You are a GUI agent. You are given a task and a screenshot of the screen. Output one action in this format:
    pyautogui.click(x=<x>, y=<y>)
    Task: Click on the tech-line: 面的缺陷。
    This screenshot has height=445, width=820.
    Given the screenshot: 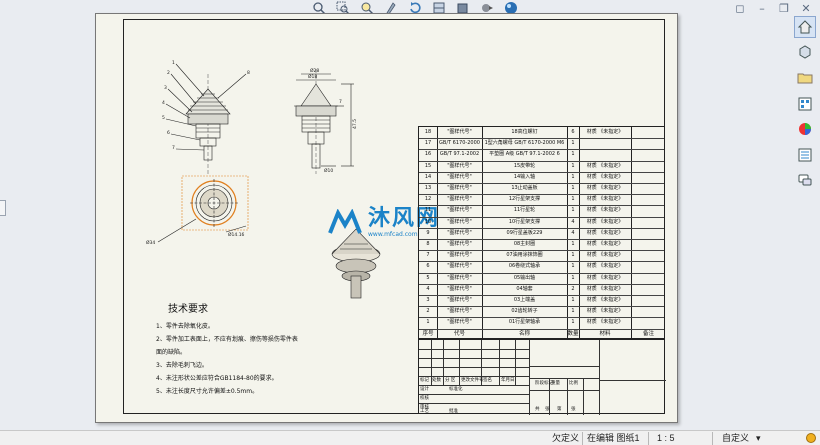 What is the action you would take?
    pyautogui.click(x=171, y=352)
    